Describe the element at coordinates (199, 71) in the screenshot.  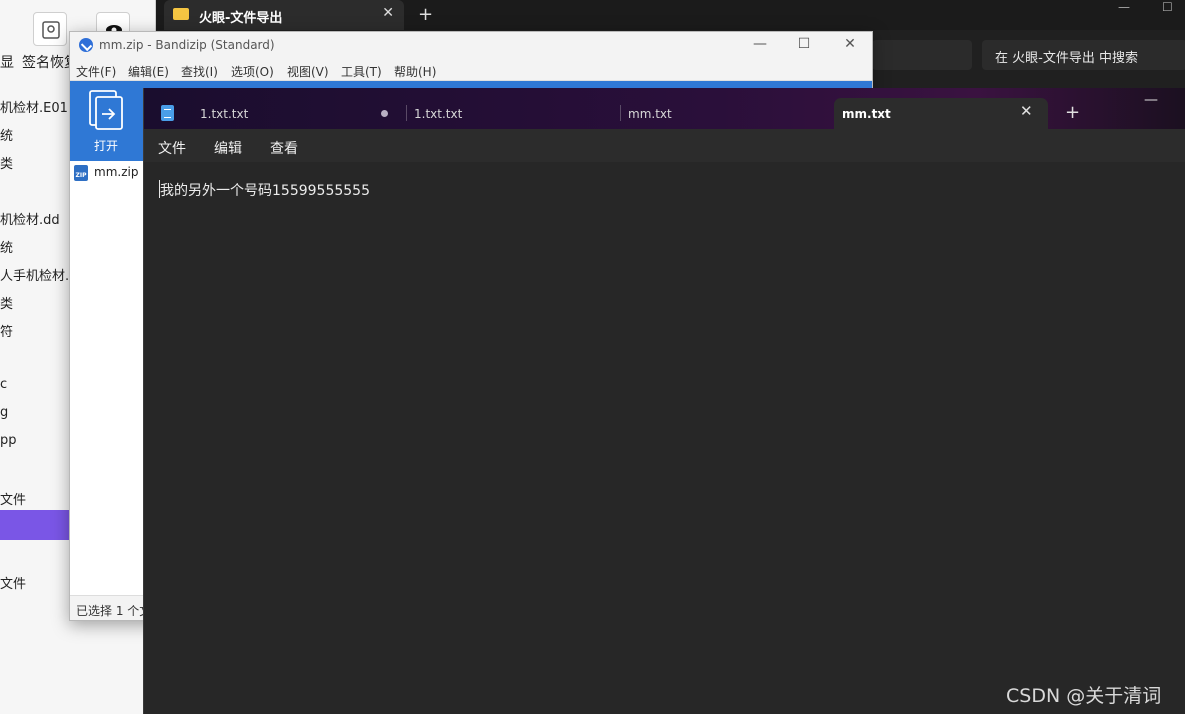
I see `menu-find: 查找(I)` at that location.